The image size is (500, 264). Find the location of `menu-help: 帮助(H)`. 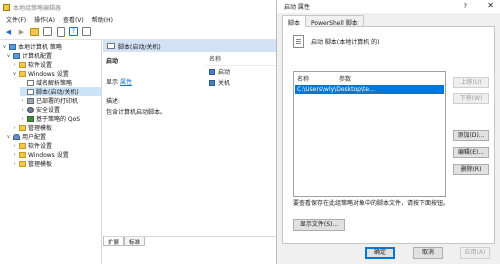

menu-help: 帮助(H) is located at coordinates (102, 19).